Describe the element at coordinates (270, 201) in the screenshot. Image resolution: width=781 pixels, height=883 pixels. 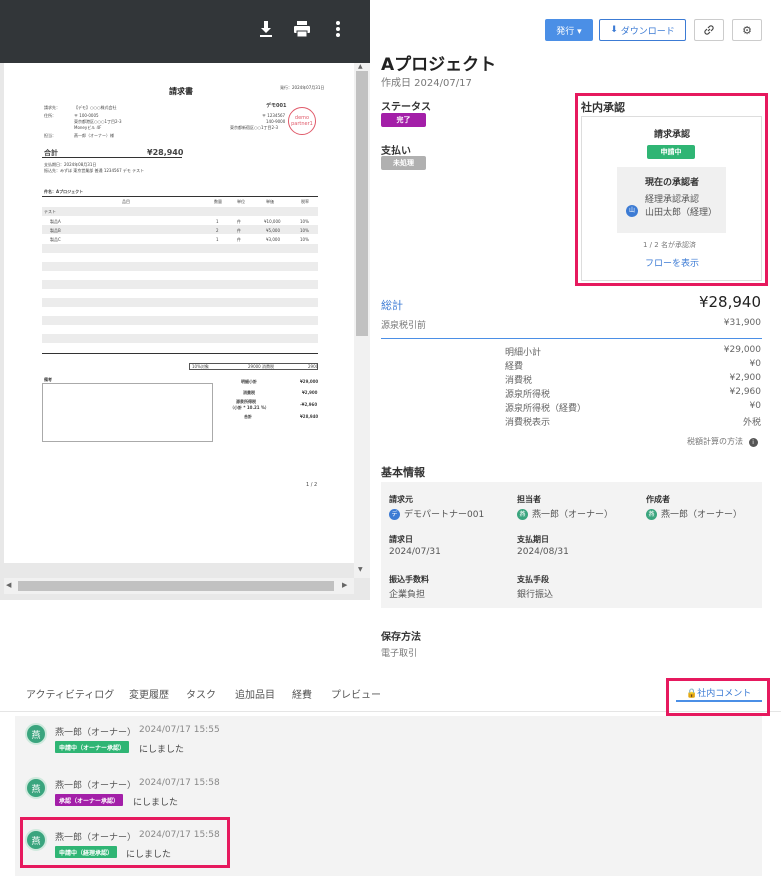
I see `col-price: 単価` at that location.